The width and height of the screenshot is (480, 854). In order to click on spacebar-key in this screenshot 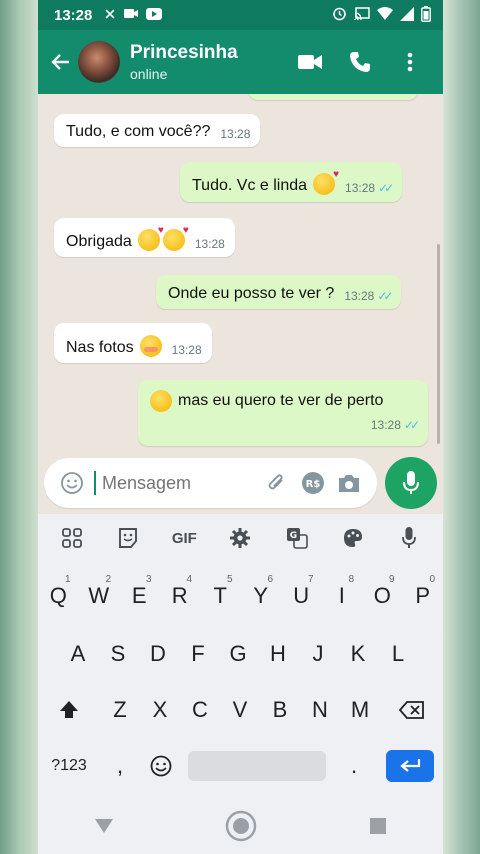, I will do `click(257, 766)`.